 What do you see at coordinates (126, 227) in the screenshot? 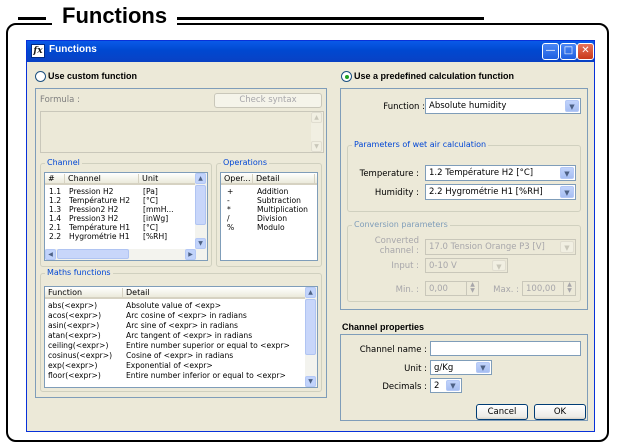
I see `list-item: 2.1 Température H1 [°C]` at bounding box center [126, 227].